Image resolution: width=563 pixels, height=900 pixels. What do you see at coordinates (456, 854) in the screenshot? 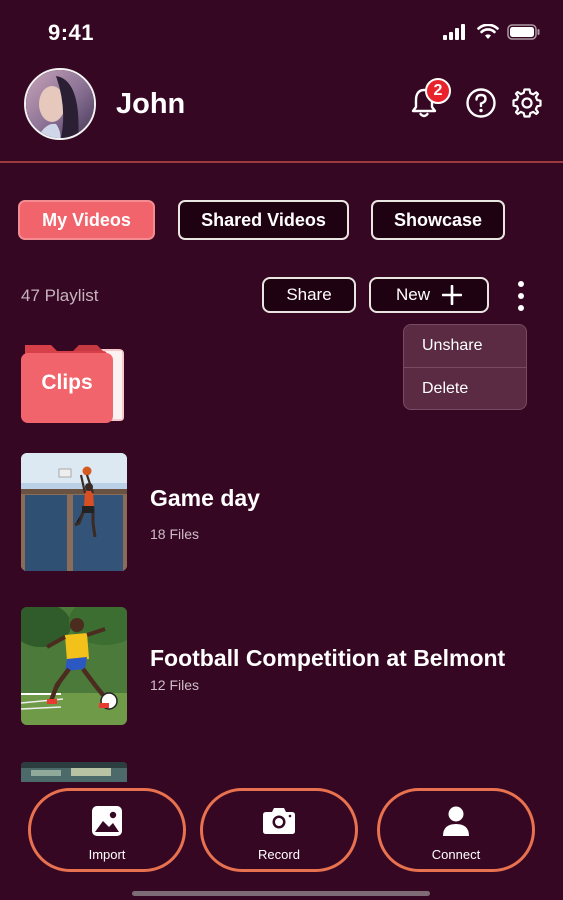
I see `connect-label: Connect` at bounding box center [456, 854].